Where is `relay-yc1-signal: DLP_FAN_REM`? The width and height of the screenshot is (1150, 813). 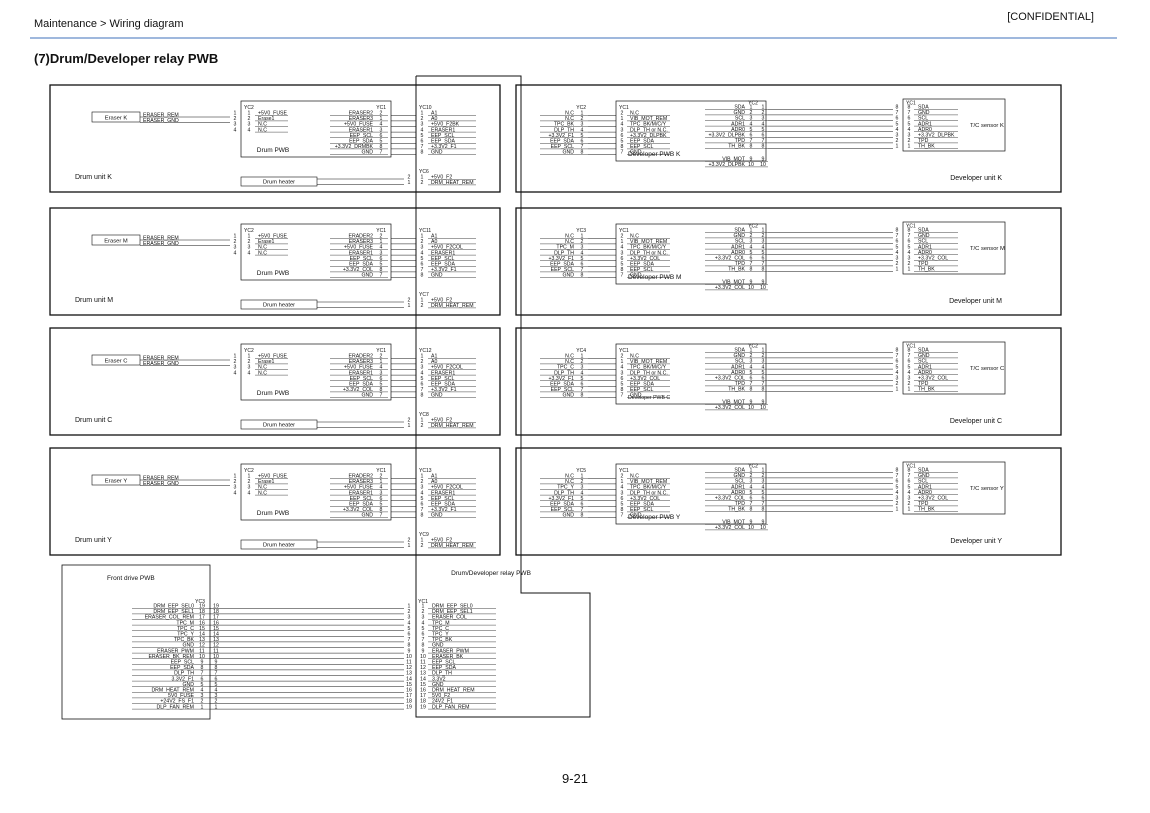 relay-yc1-signal: DLP_FAN_REM is located at coordinates (450, 707).